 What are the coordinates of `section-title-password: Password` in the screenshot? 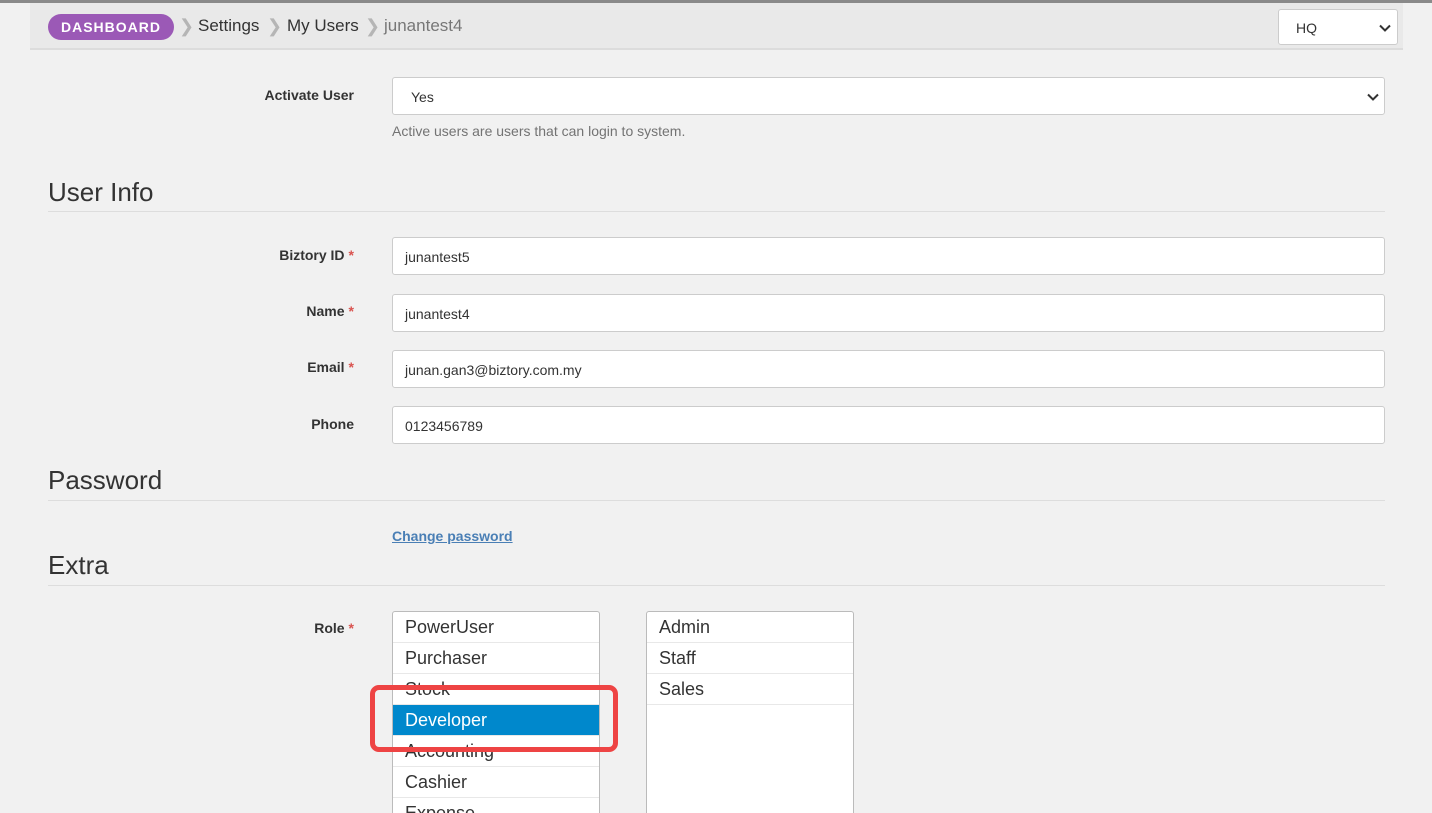 It's located at (105, 480).